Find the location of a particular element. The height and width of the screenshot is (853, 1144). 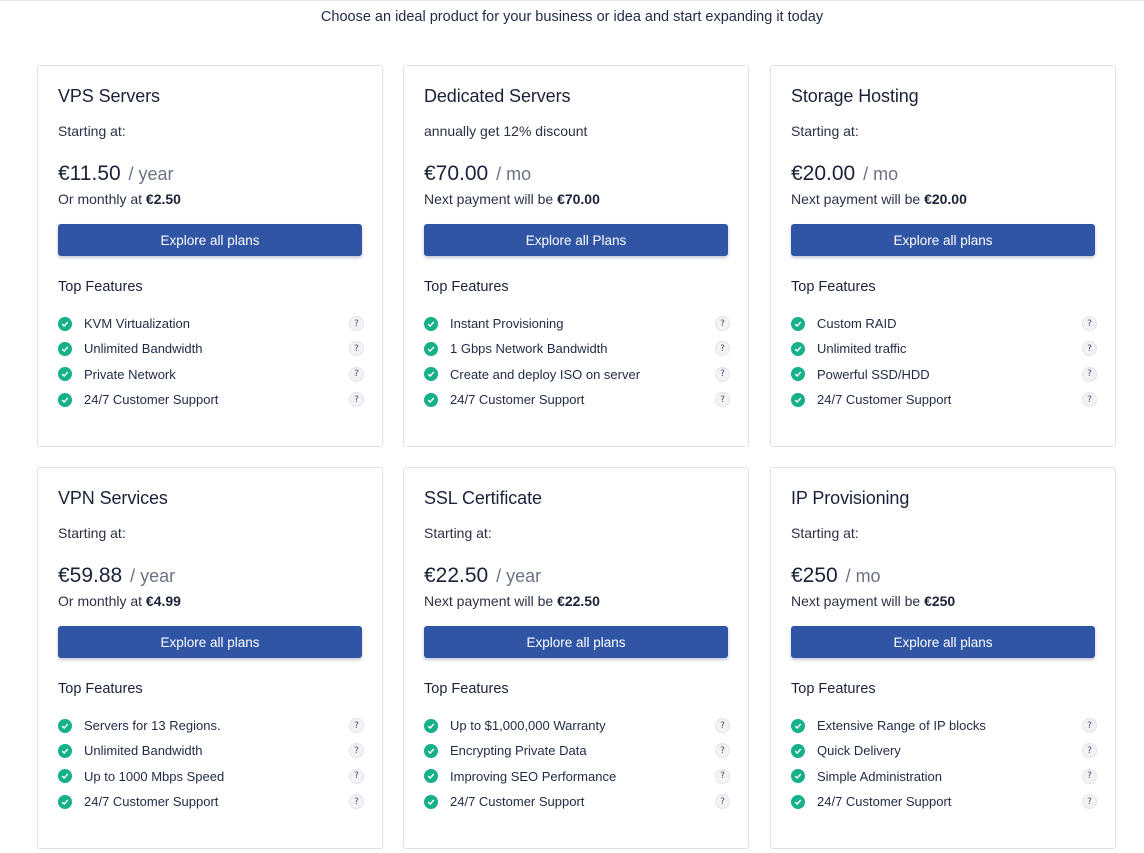

price: €70.00 / mo is located at coordinates (477, 174).